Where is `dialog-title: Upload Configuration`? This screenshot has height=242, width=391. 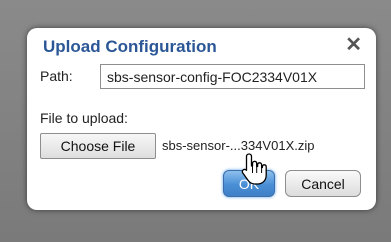 dialog-title: Upload Configuration is located at coordinates (130, 46).